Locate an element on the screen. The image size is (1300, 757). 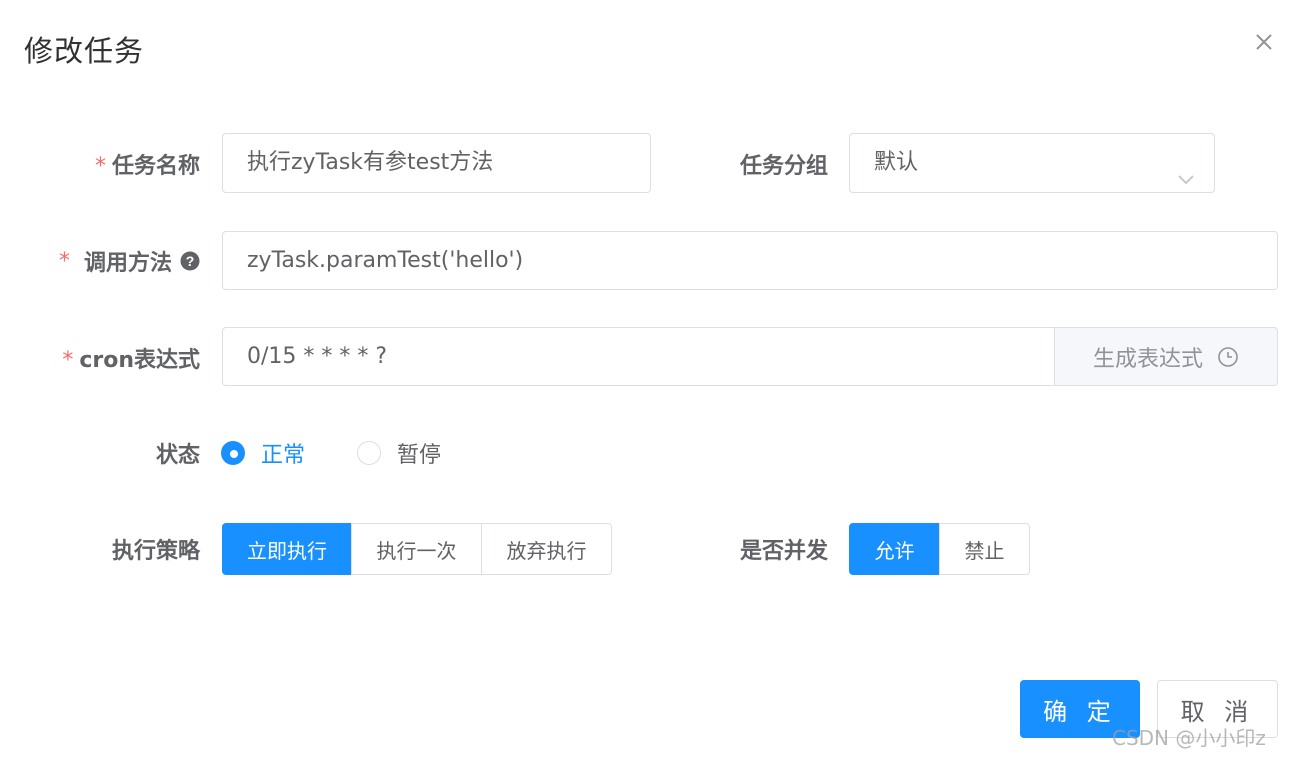
status-radio-normal: 正常 is located at coordinates (263, 453).